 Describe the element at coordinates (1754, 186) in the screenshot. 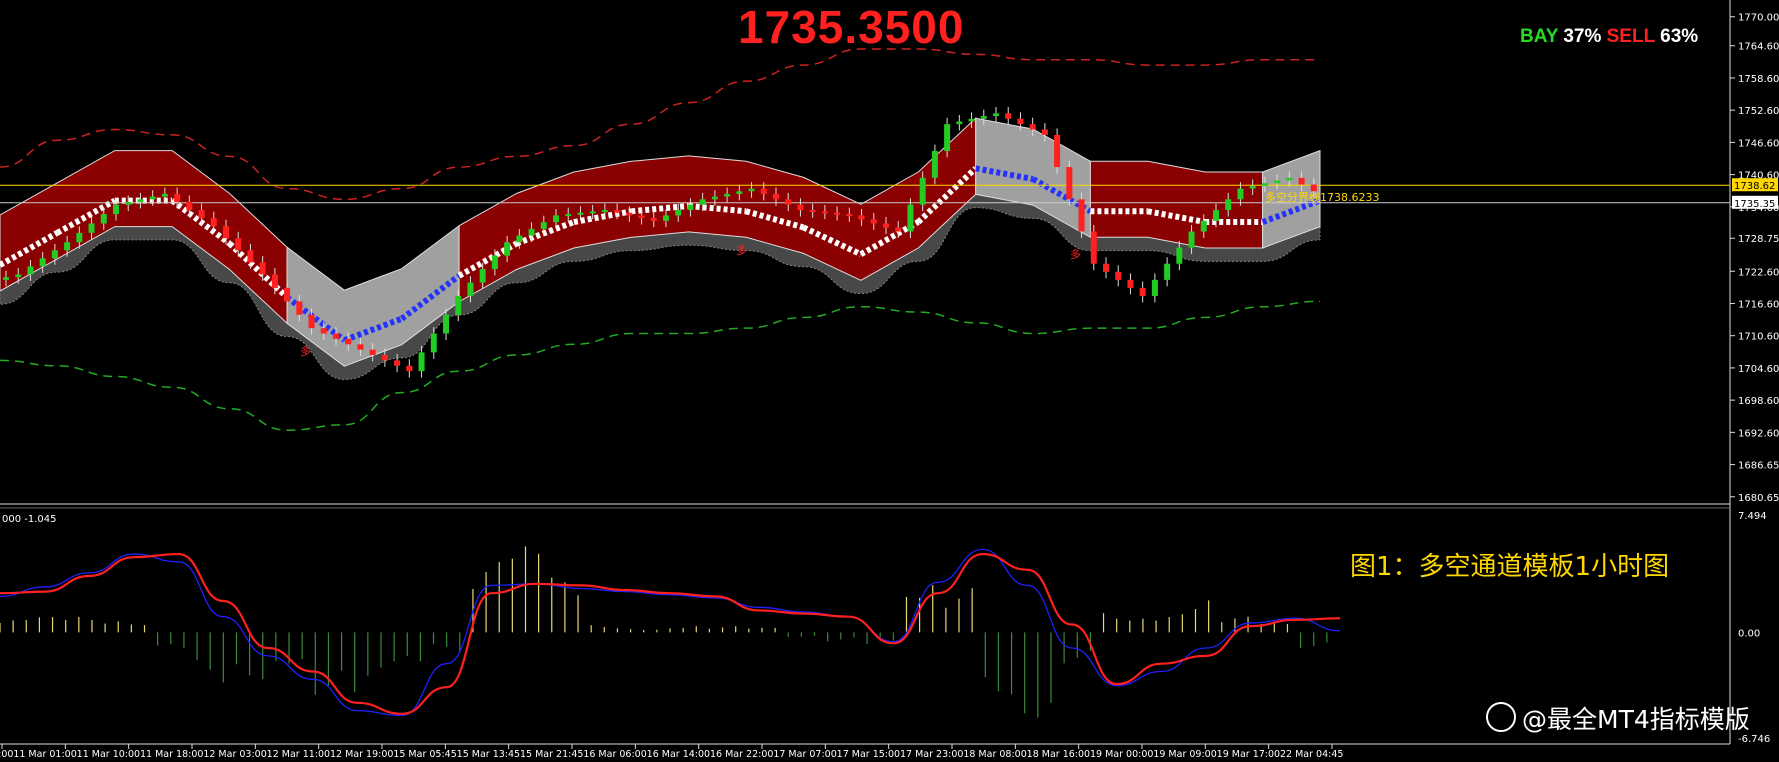

I see `price-tag-label: 1738.62` at that location.